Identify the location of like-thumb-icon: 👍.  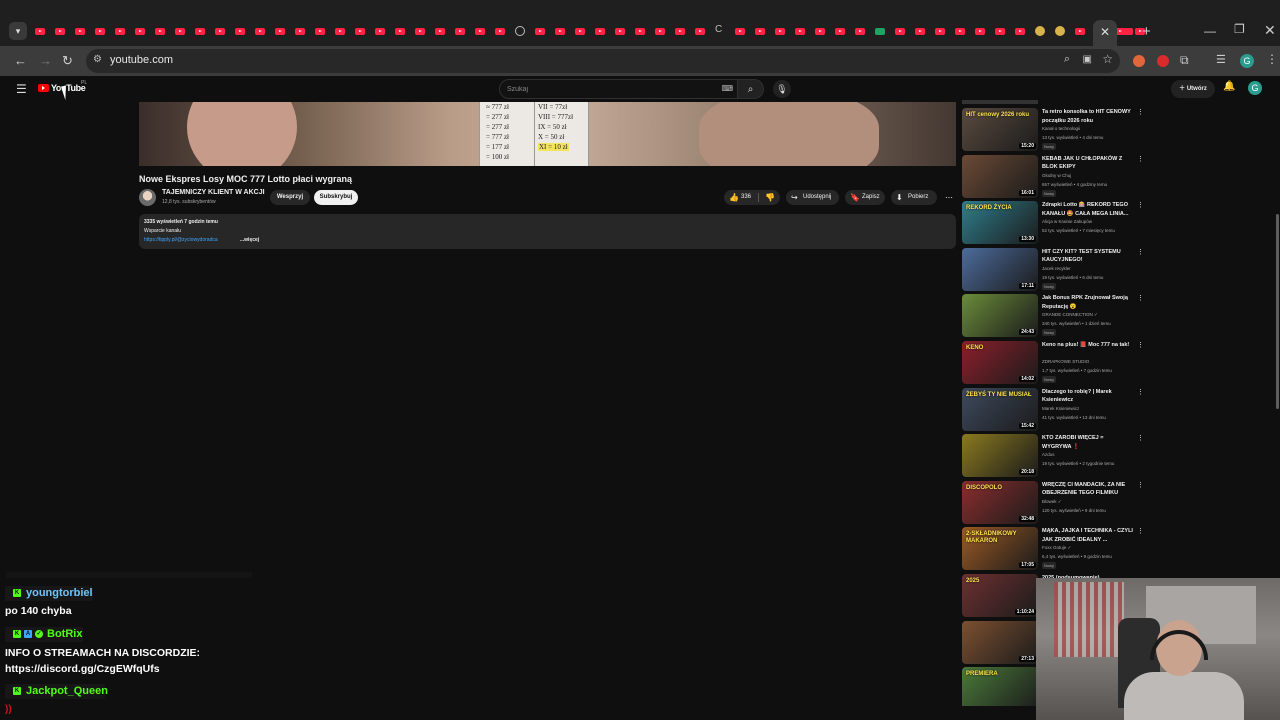
(734, 197).